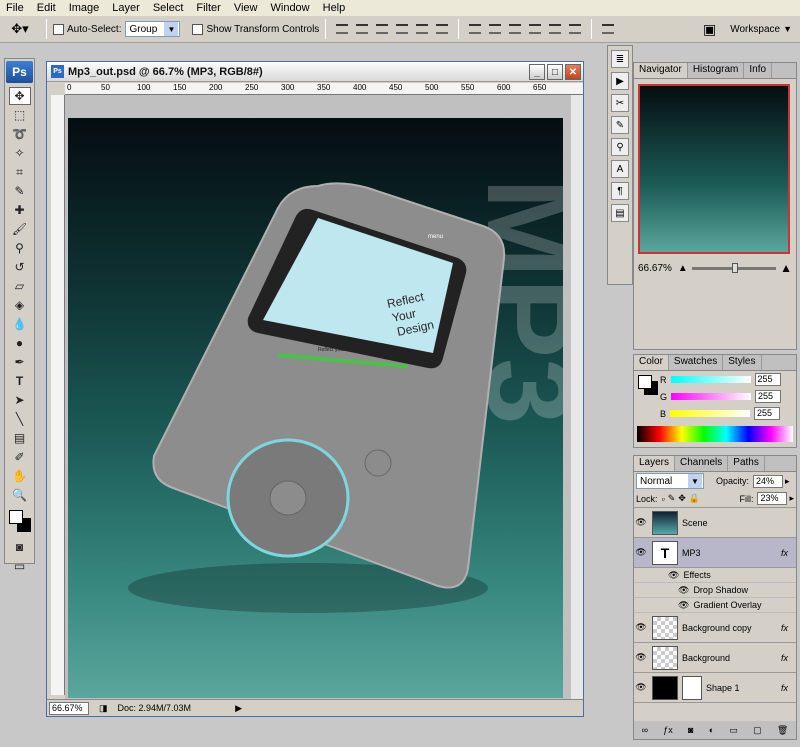 The image size is (800, 747). What do you see at coordinates (168, 8) in the screenshot?
I see `menu-select: Select` at bounding box center [168, 8].